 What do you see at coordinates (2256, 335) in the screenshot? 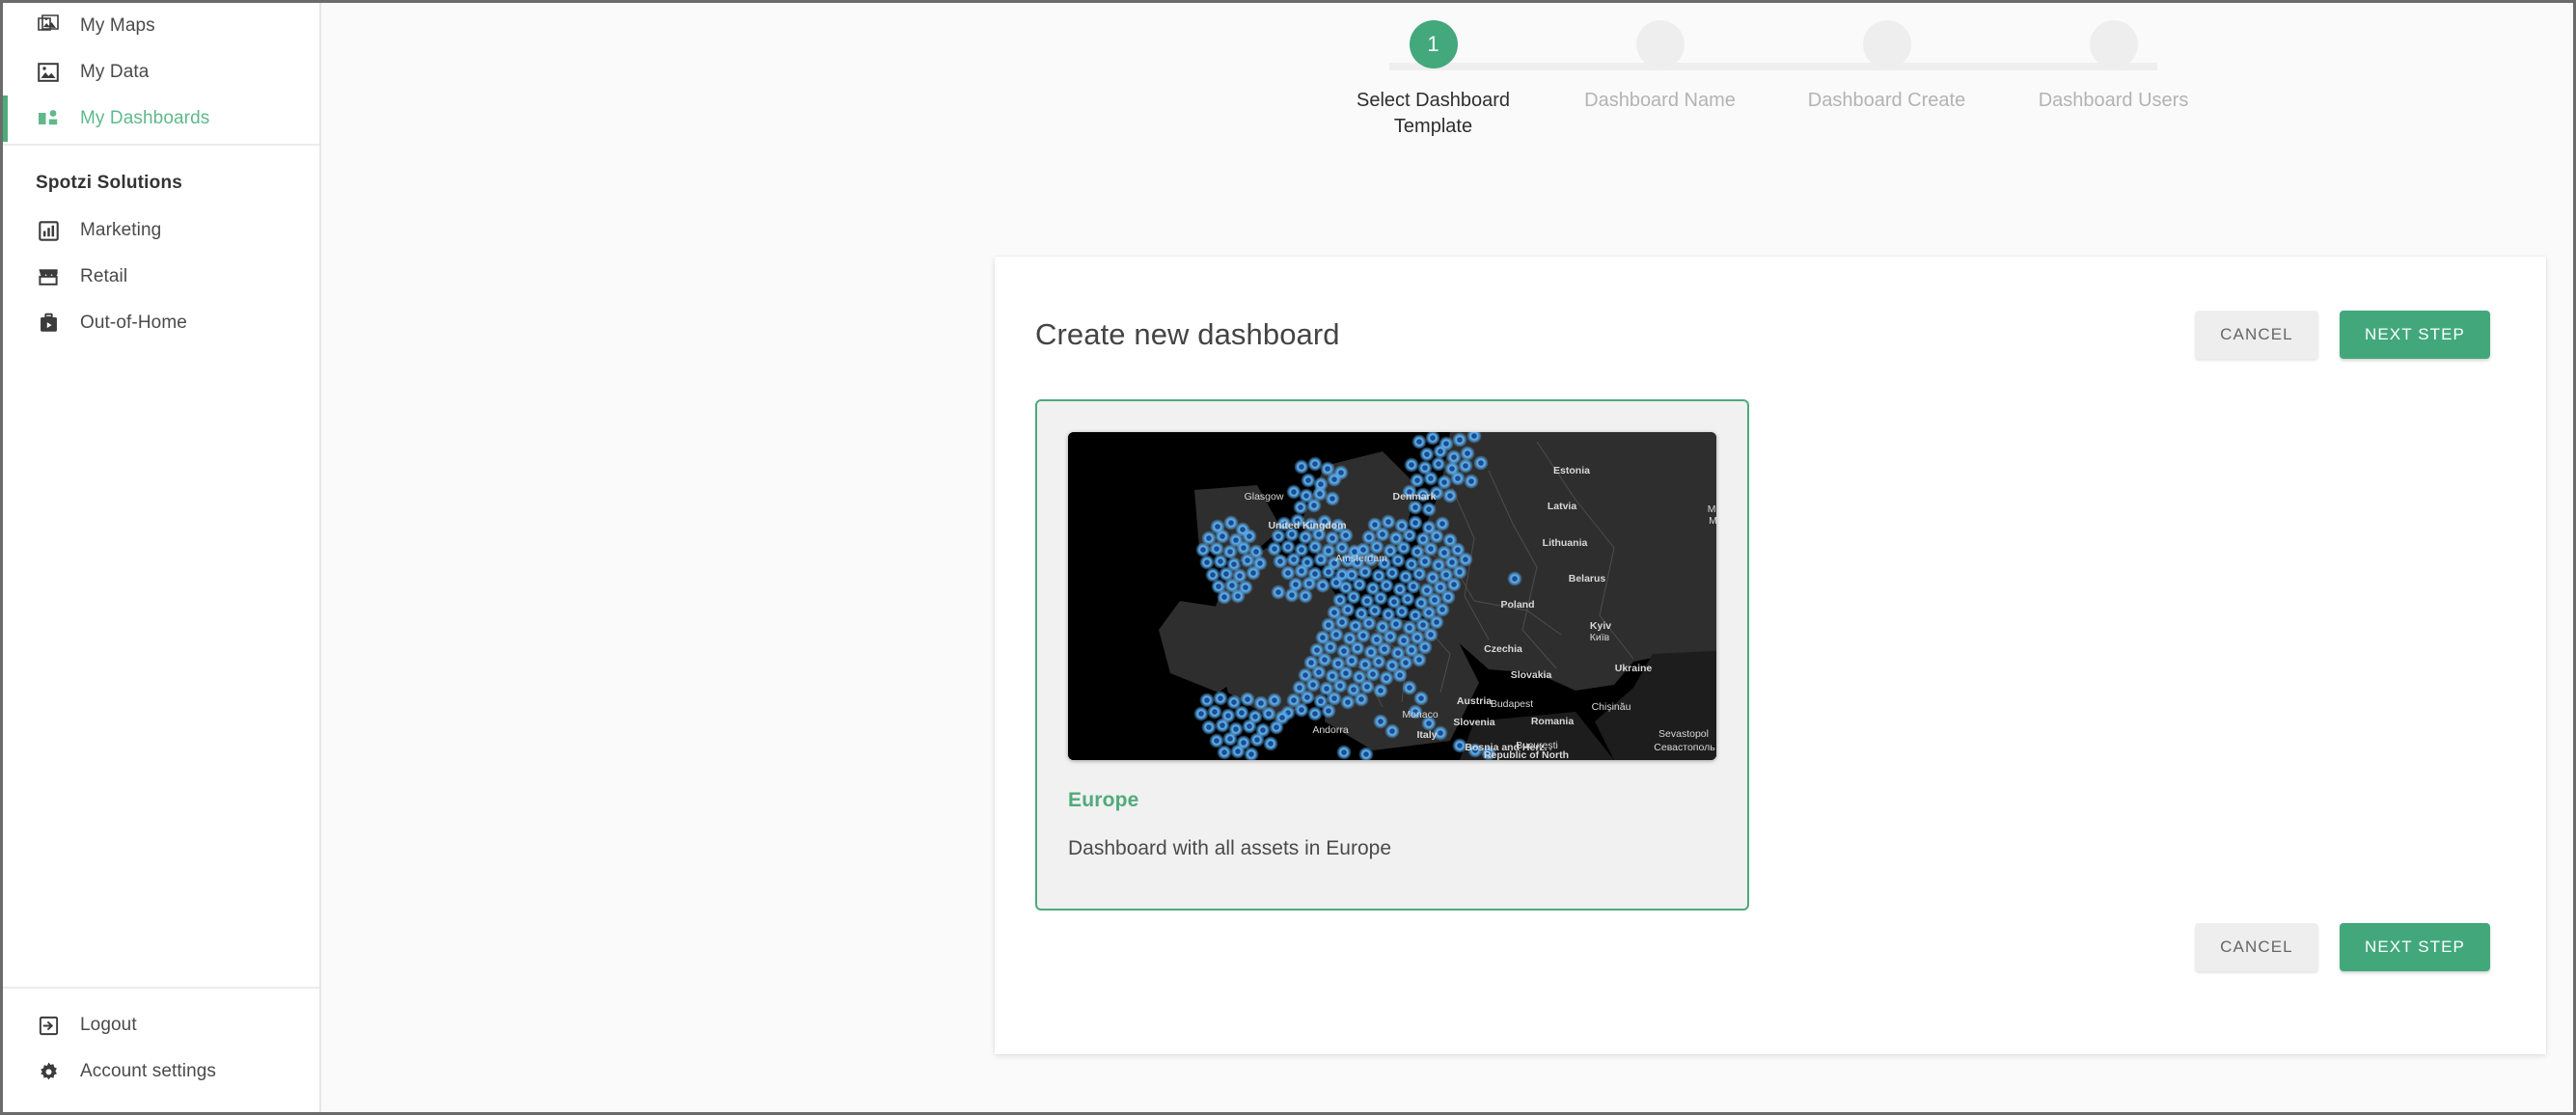
I see `cancel-button-top: CANCEL` at bounding box center [2256, 335].